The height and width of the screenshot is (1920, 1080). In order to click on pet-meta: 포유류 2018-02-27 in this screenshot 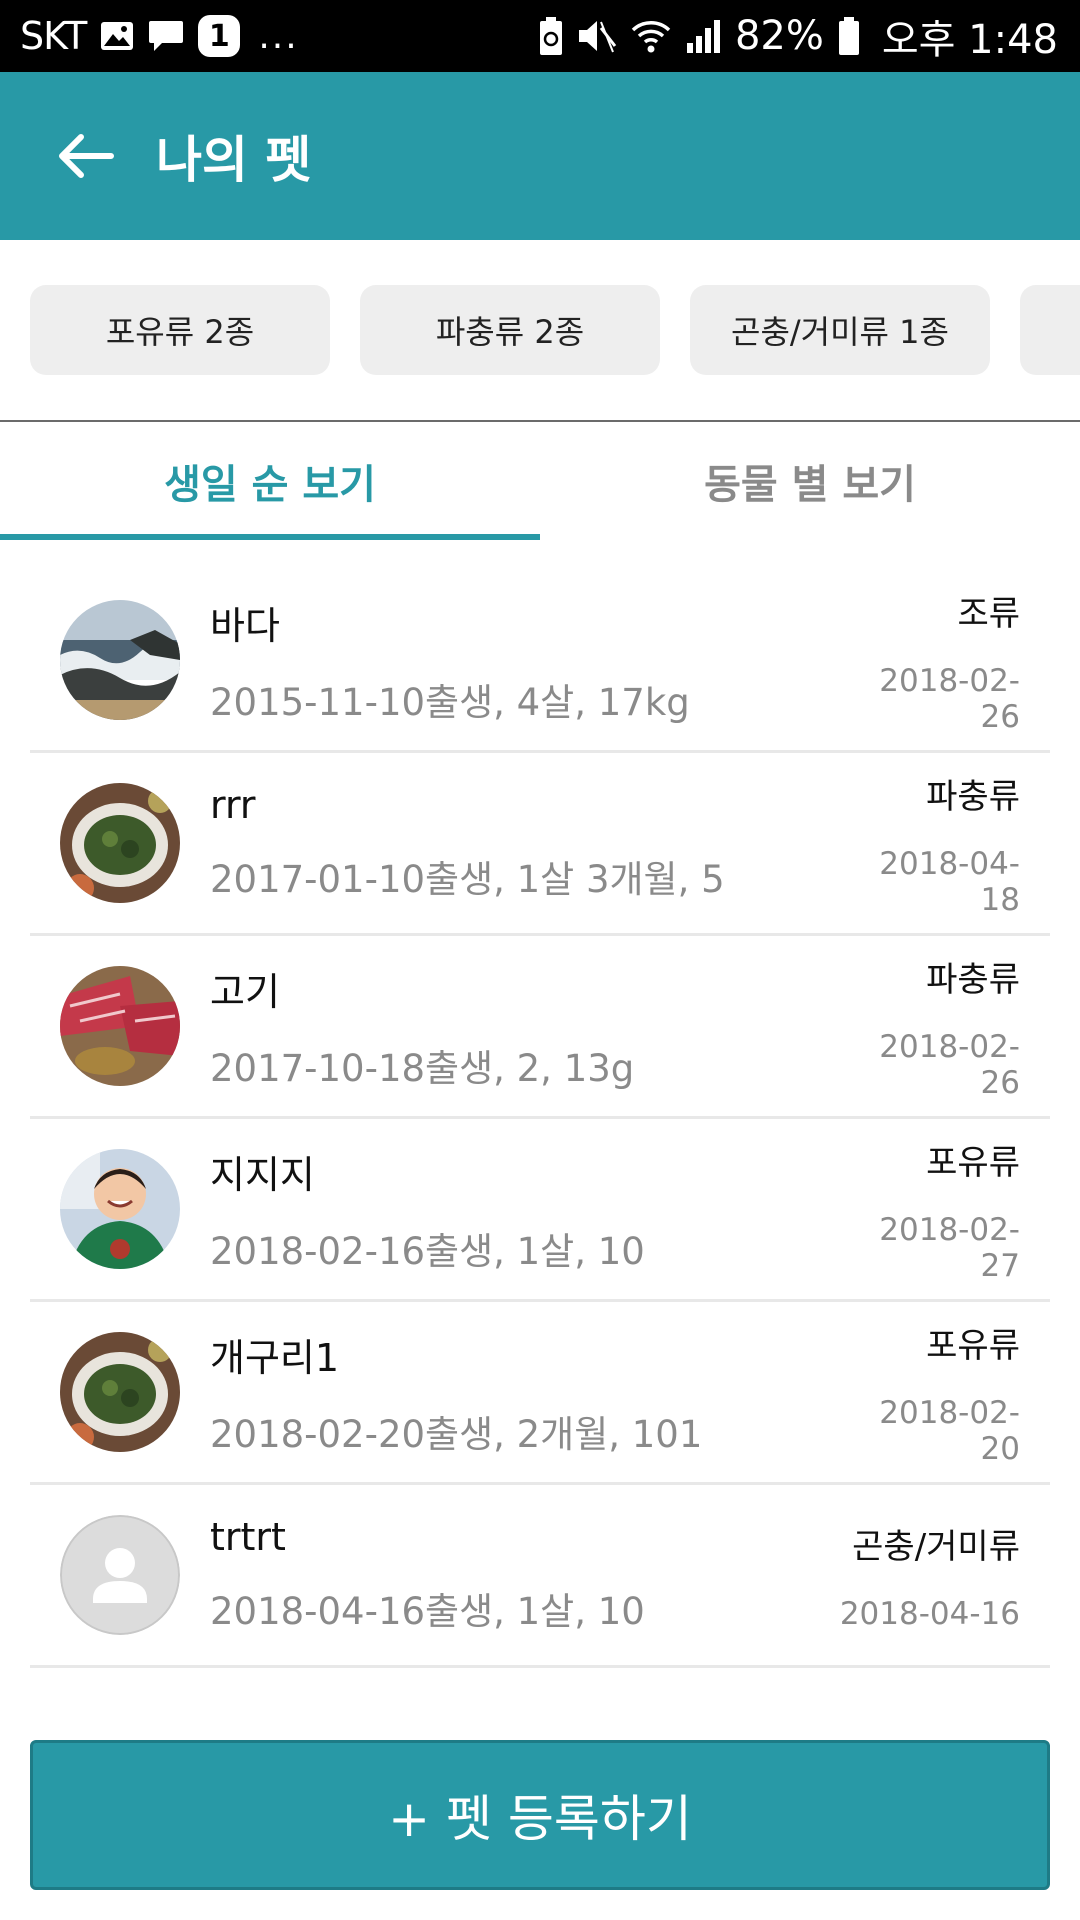, I will do `click(950, 1209)`.